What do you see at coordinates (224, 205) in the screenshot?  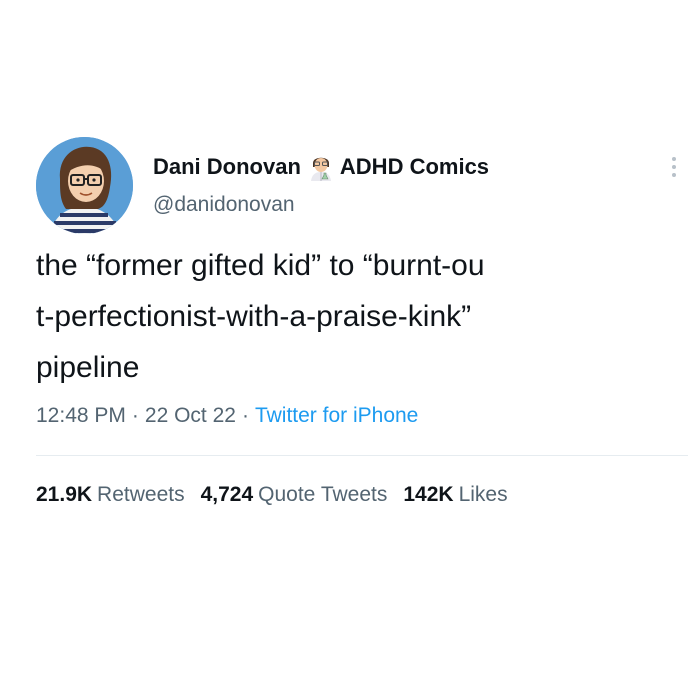 I see `author-handle: @danidonovan` at bounding box center [224, 205].